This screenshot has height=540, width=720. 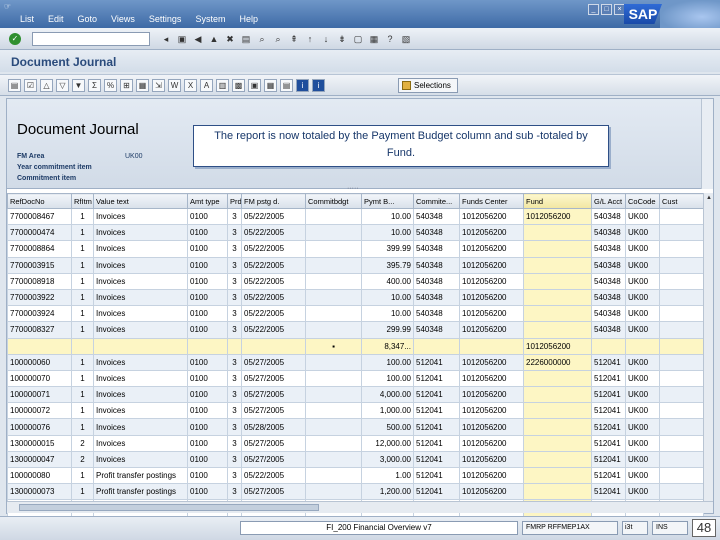 I want to click on cell-fm-pstg-date, so click(x=273, y=346).